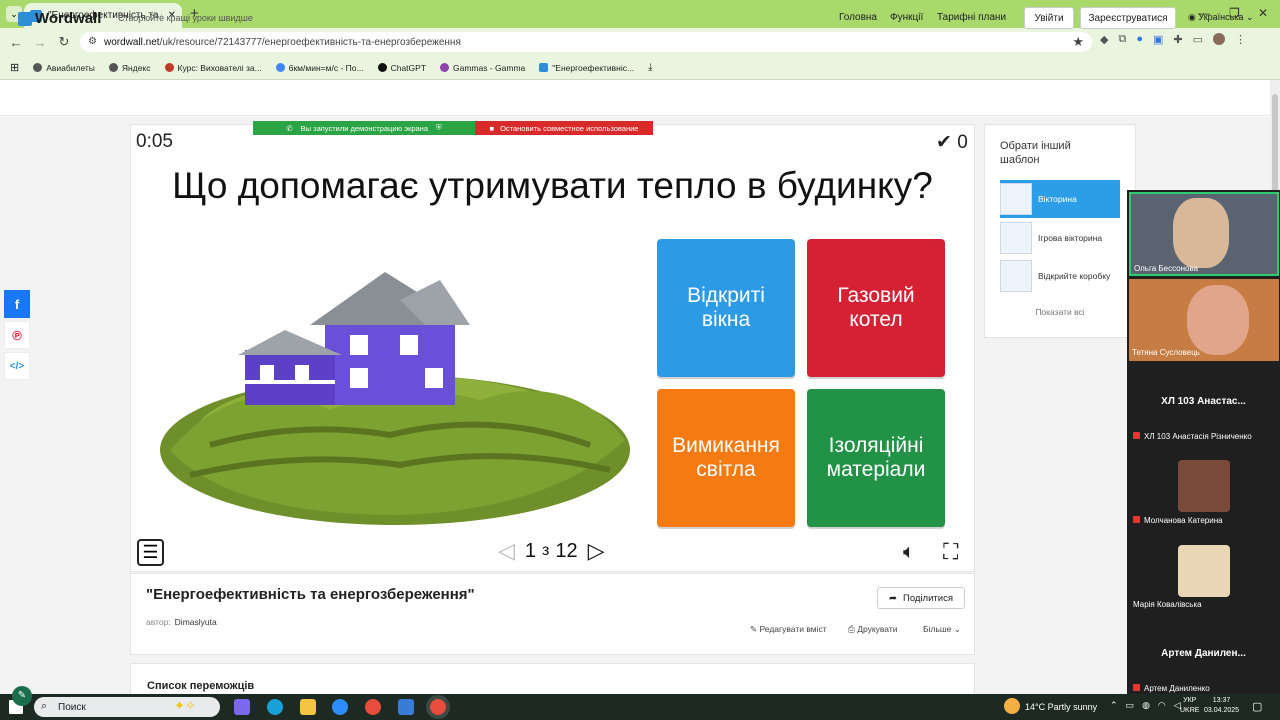  I want to click on language-select: ◉ Українська ⌄, so click(1221, 17).